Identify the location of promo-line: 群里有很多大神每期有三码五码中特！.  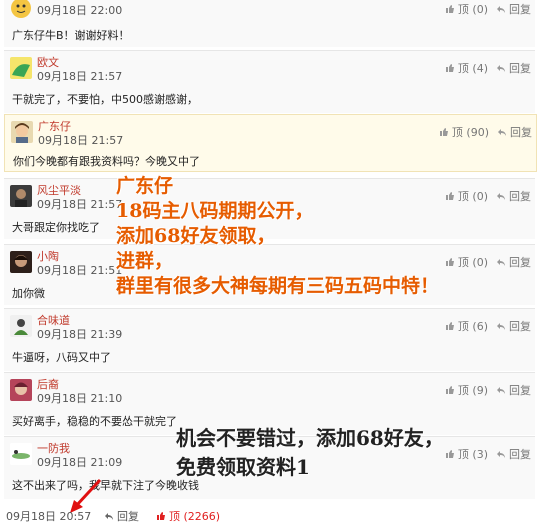
(278, 286).